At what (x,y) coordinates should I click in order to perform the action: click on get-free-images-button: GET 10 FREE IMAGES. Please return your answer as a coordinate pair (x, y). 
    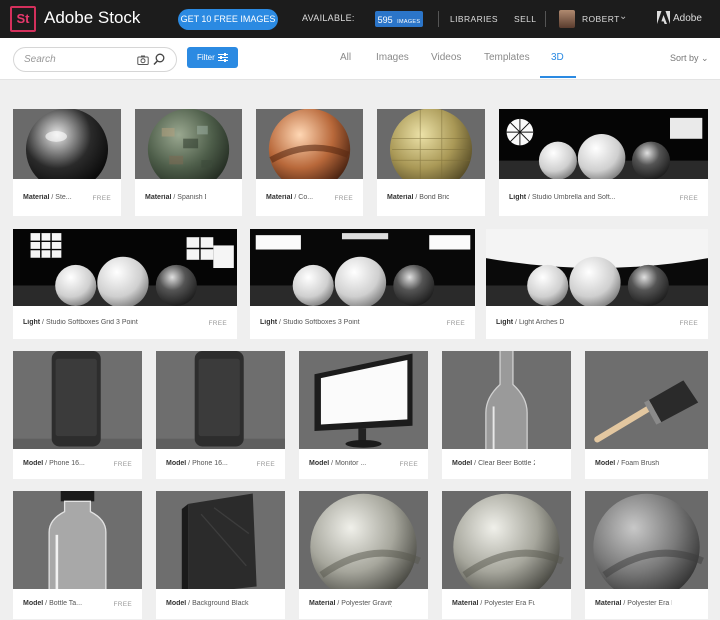
    Looking at the image, I should click on (228, 19).